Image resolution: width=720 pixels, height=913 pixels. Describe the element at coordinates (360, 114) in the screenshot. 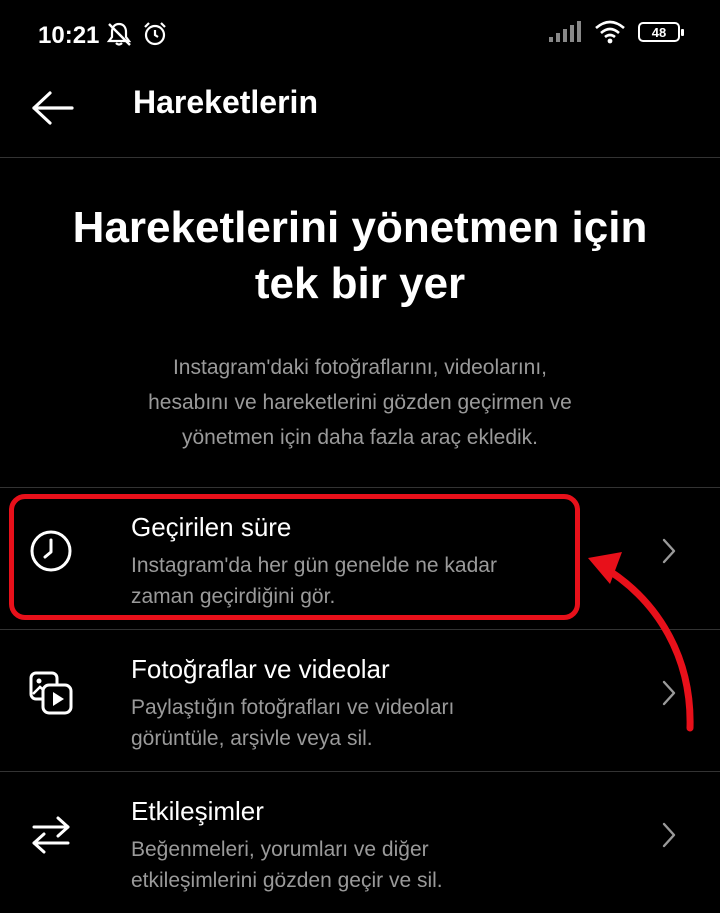

I see `app-header: Hareketlerin` at that location.